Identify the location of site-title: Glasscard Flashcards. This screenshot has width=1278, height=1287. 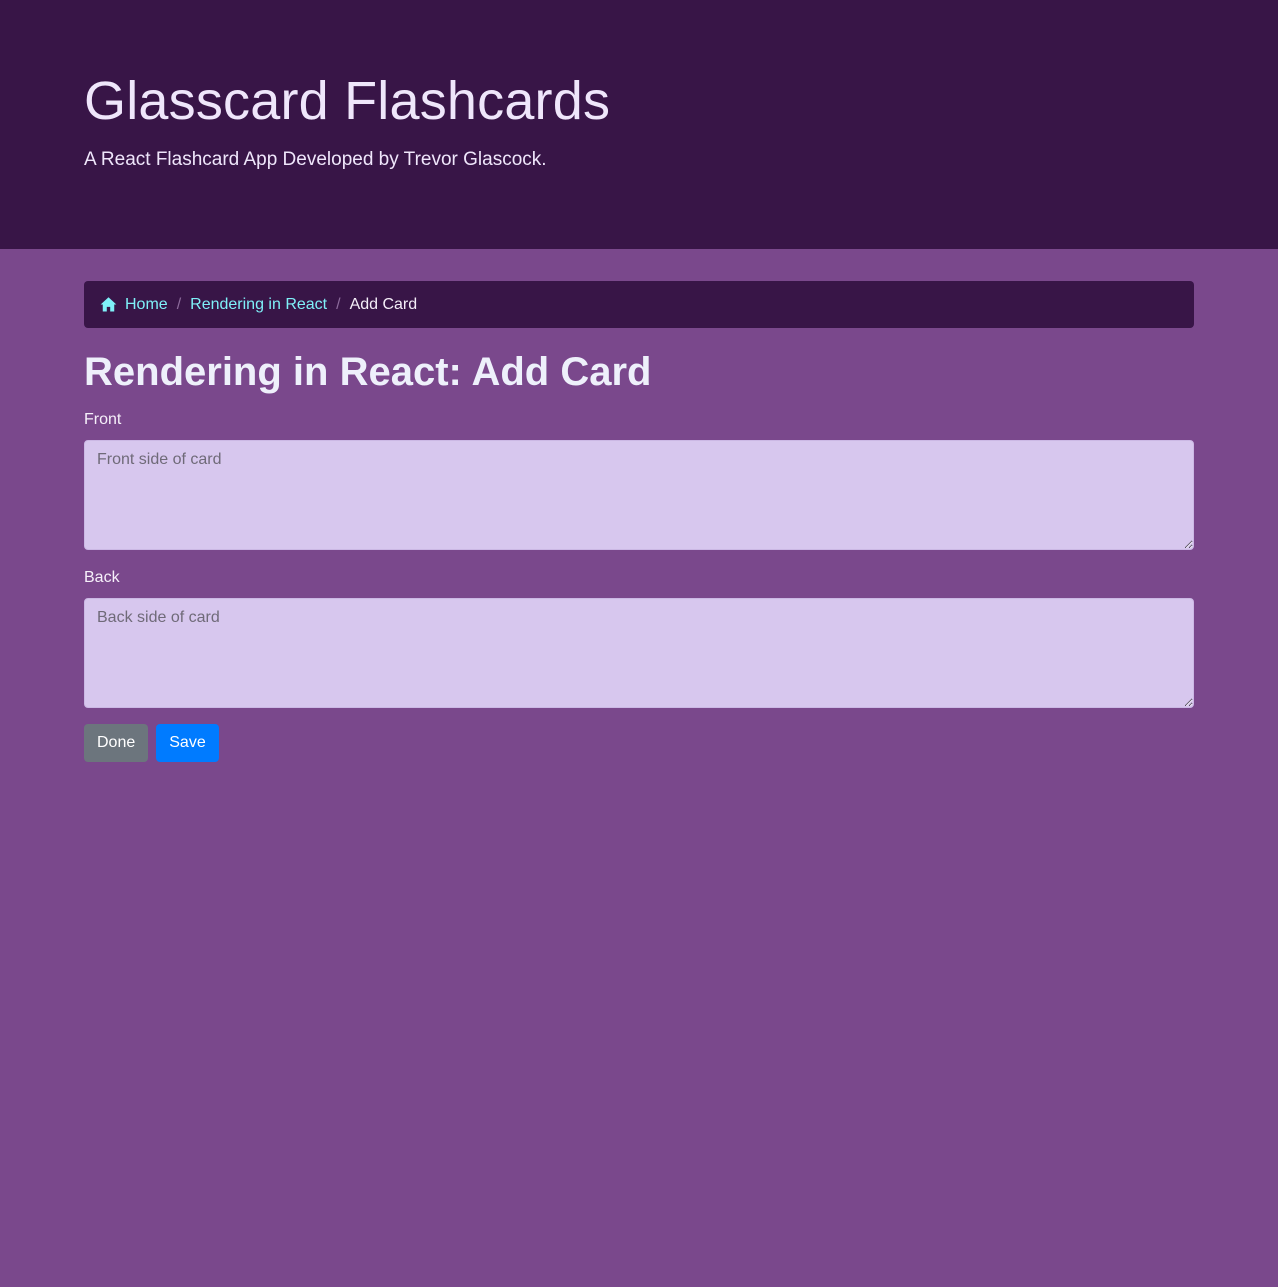
(347, 101).